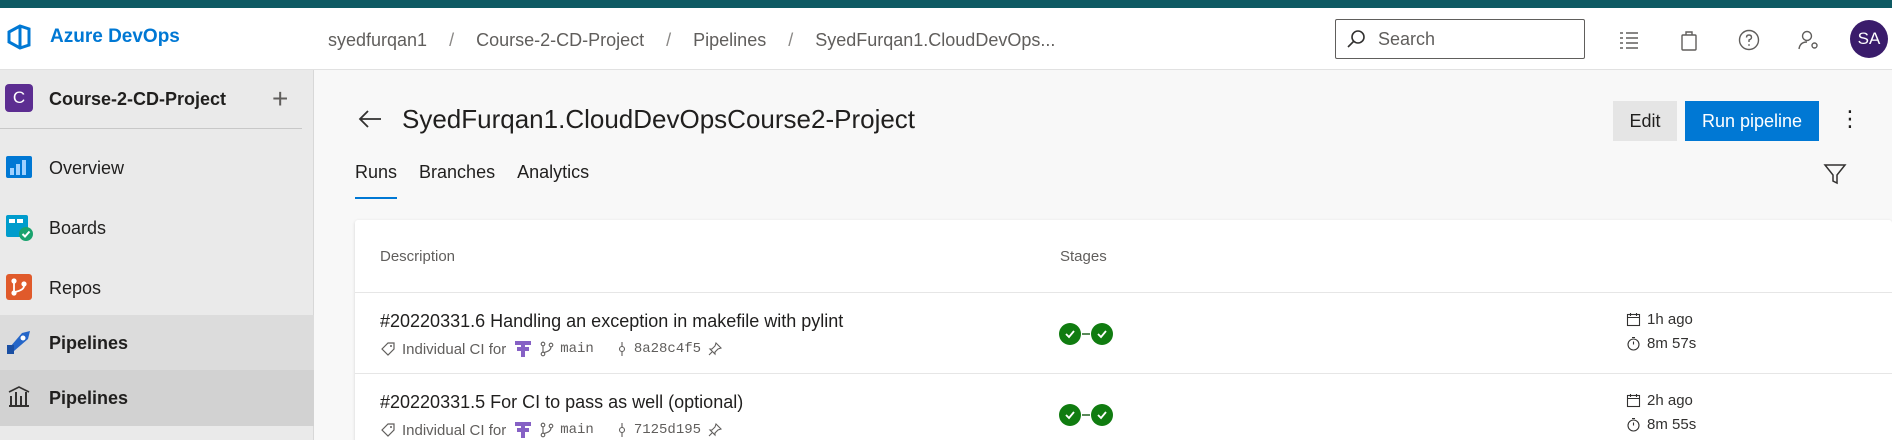  What do you see at coordinates (19, 228) in the screenshot?
I see `boards-icon` at bounding box center [19, 228].